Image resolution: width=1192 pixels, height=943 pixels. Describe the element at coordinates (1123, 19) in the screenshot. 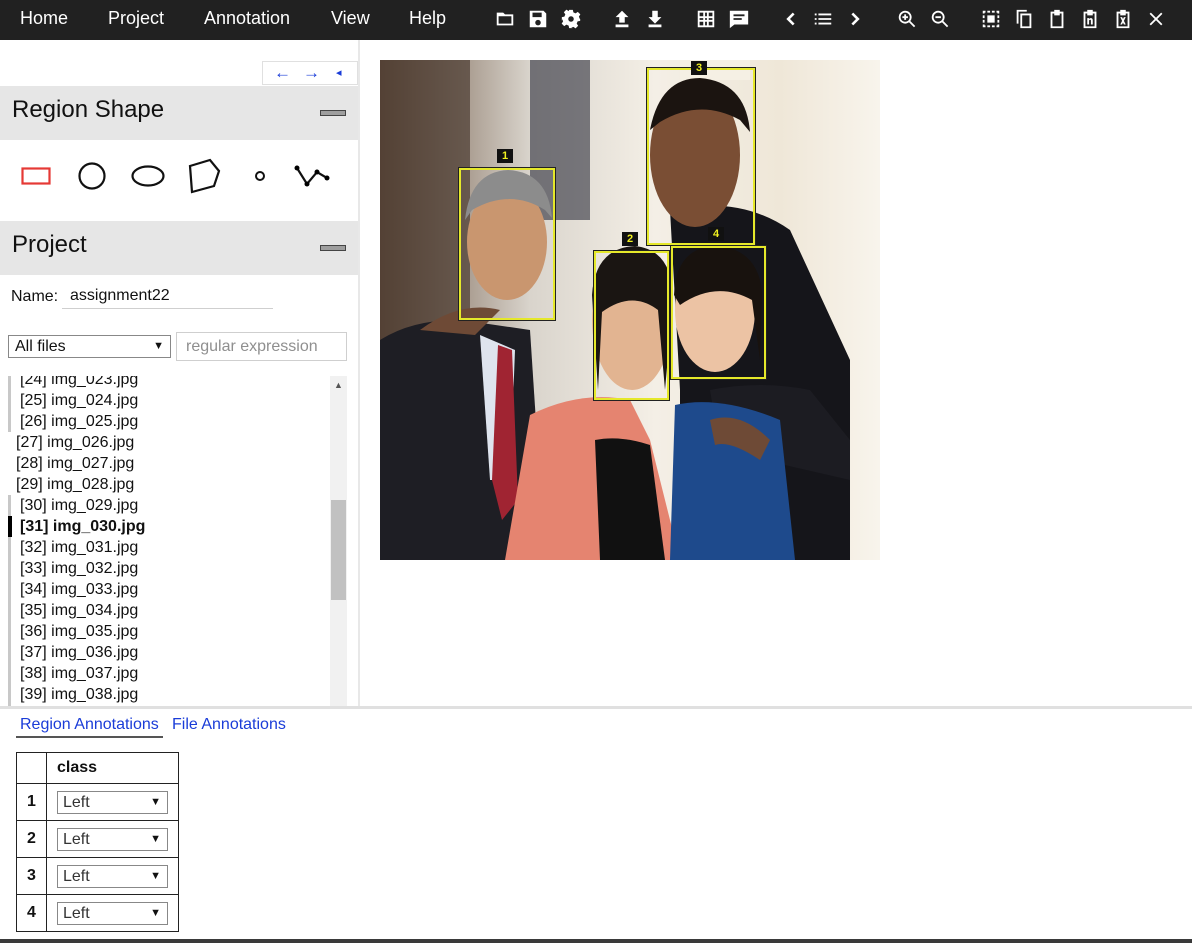

I see `delete-x-icon` at that location.